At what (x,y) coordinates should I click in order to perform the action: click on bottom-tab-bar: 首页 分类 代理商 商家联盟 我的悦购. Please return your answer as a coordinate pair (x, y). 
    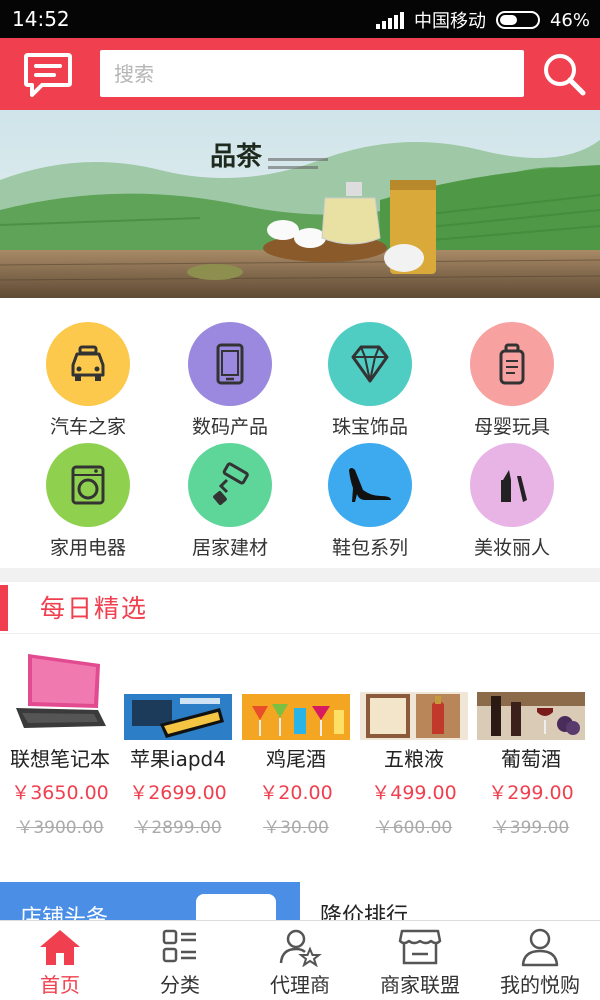
    Looking at the image, I should click on (300, 960).